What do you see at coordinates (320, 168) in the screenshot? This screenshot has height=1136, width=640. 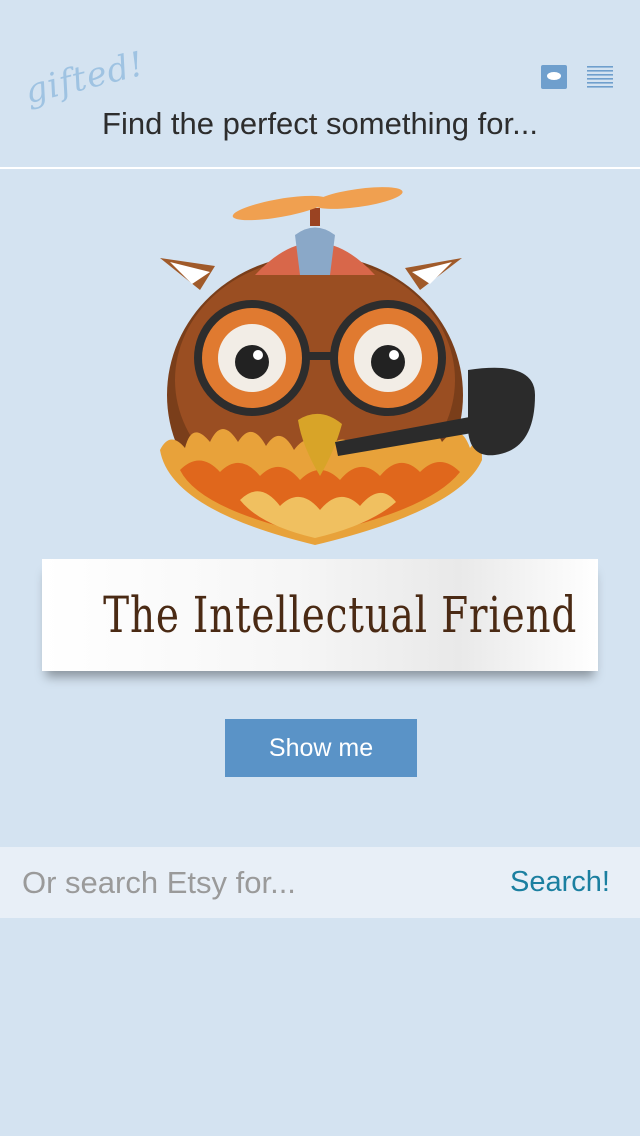 I see `header-divider` at bounding box center [320, 168].